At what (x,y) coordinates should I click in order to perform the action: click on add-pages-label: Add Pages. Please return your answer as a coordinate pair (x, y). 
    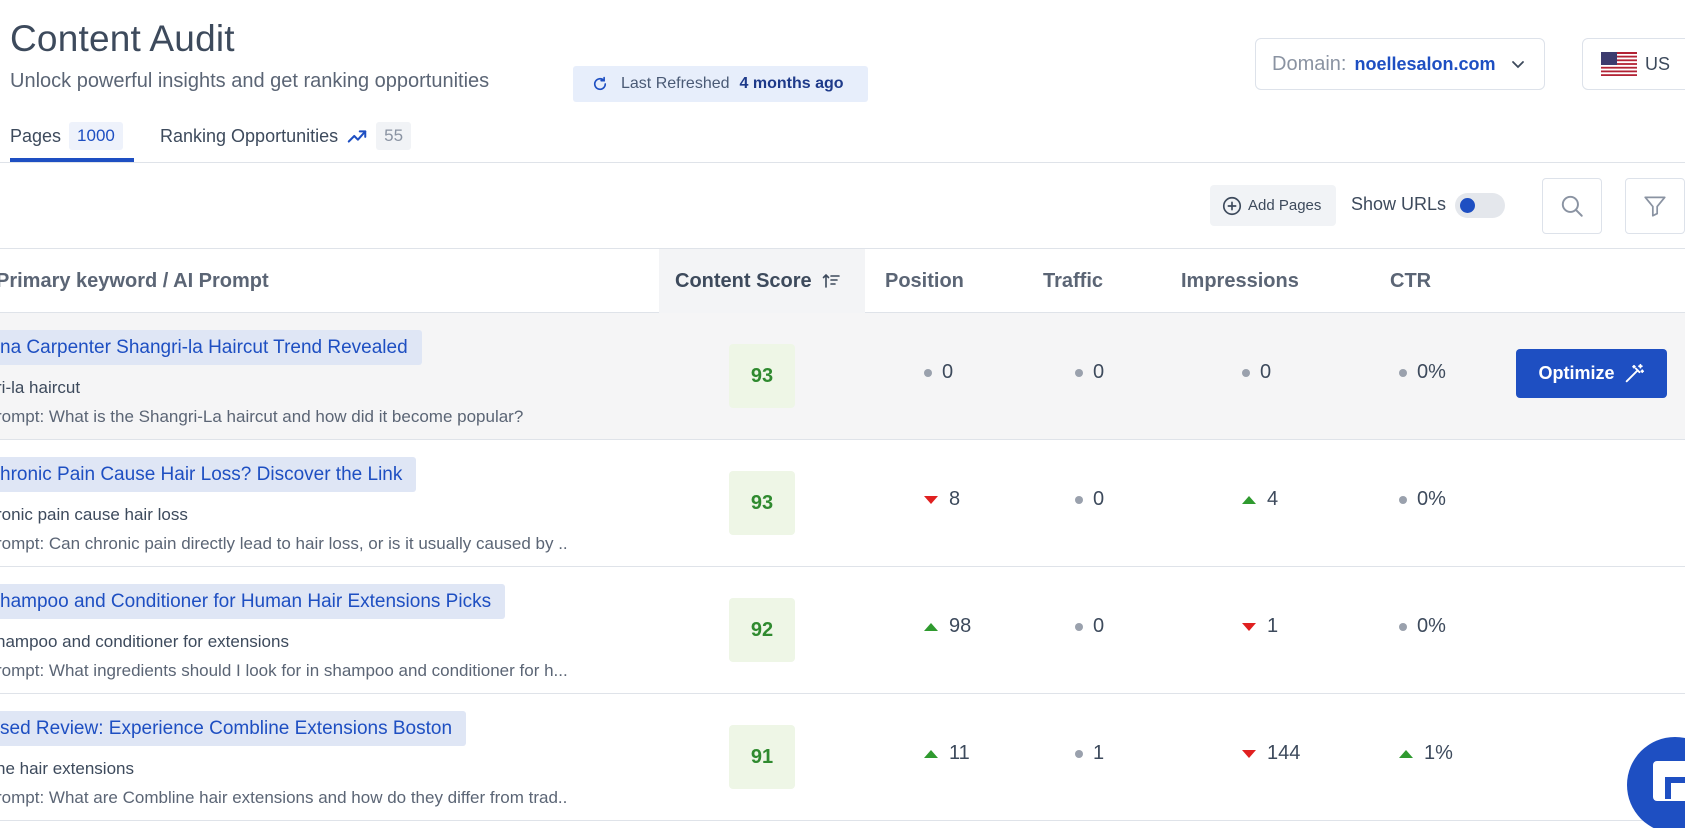
    Looking at the image, I should click on (1285, 205).